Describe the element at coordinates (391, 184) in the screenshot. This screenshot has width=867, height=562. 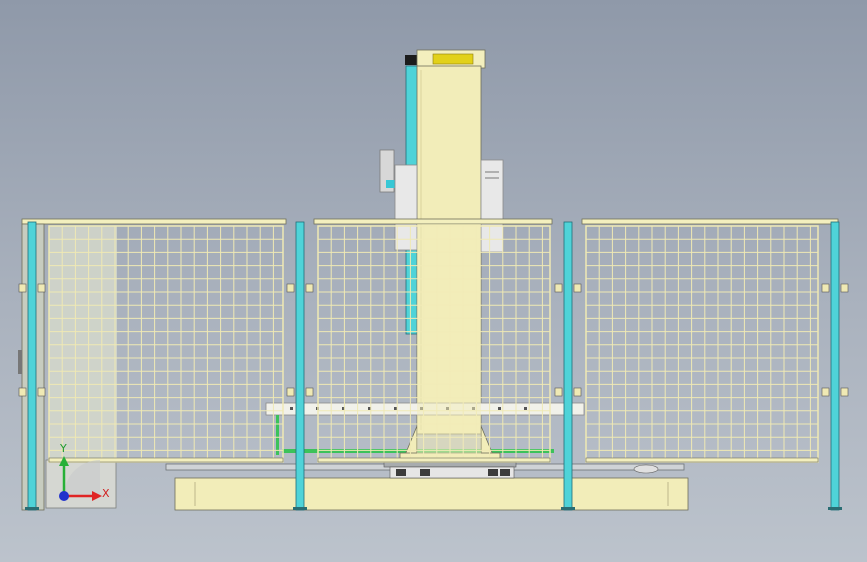
I see `gripper-left-sensor` at that location.